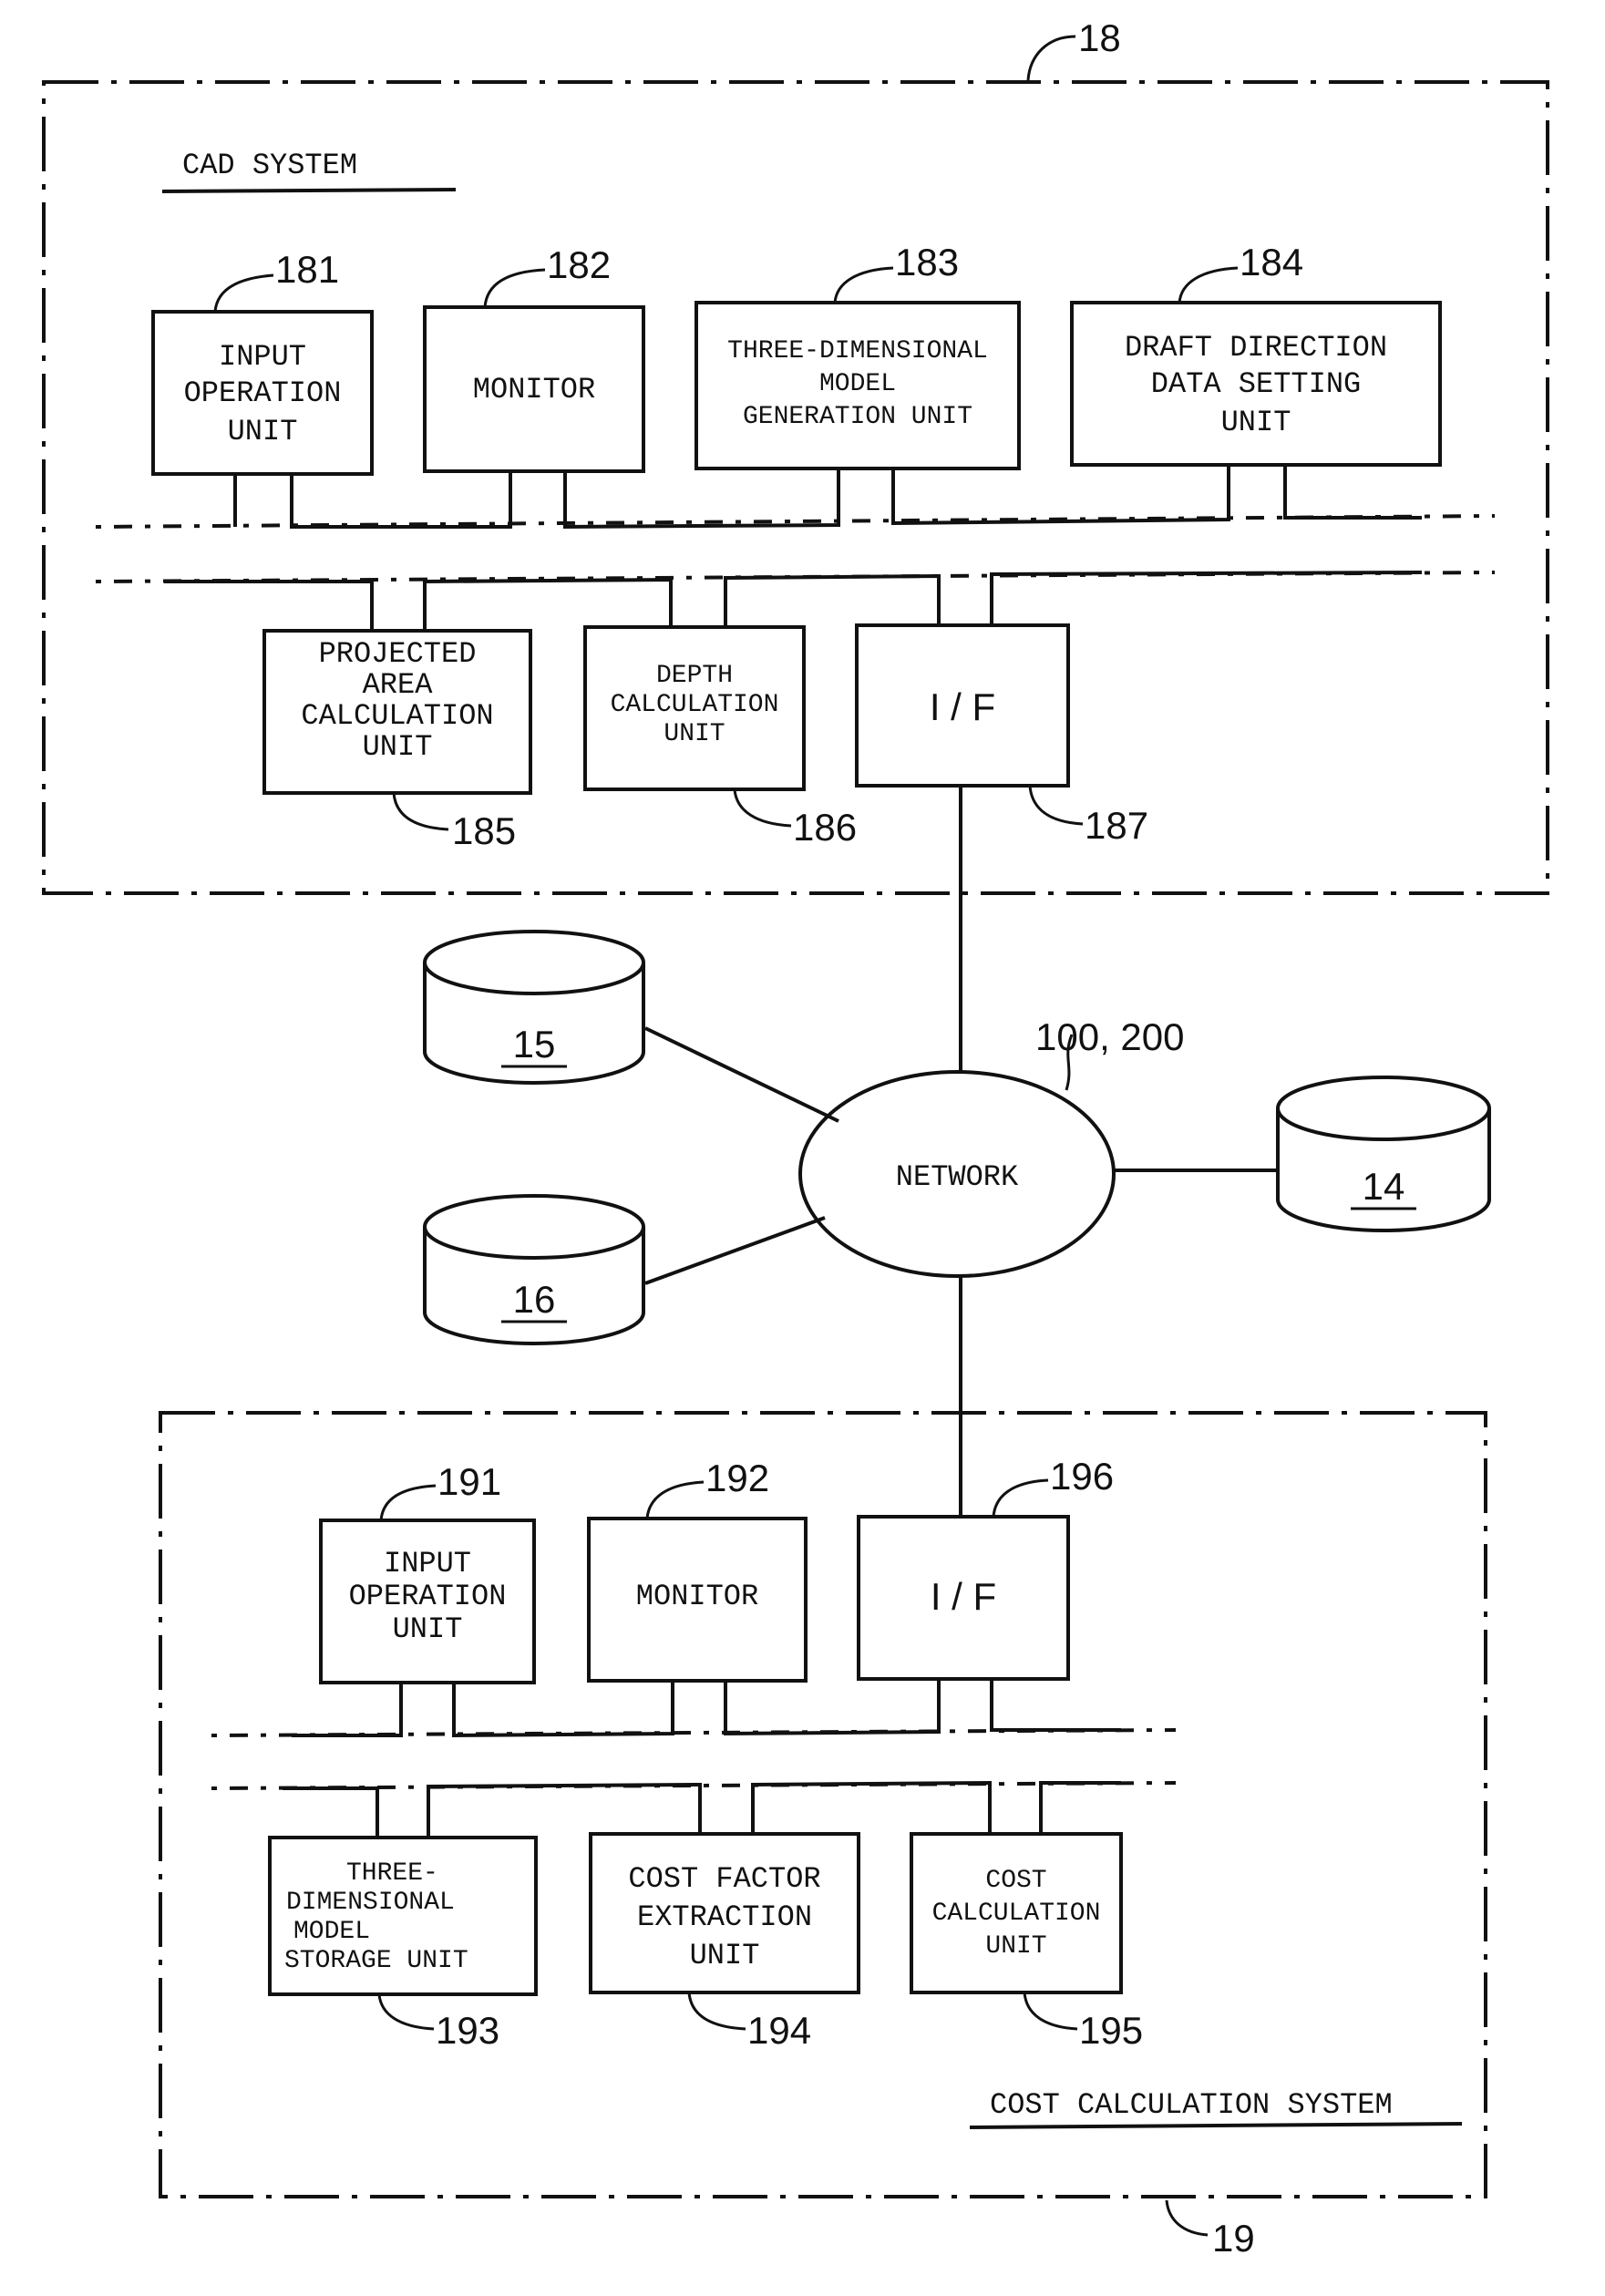  What do you see at coordinates (702, 1809) in the screenshot?
I see `cost-lower-bus` at bounding box center [702, 1809].